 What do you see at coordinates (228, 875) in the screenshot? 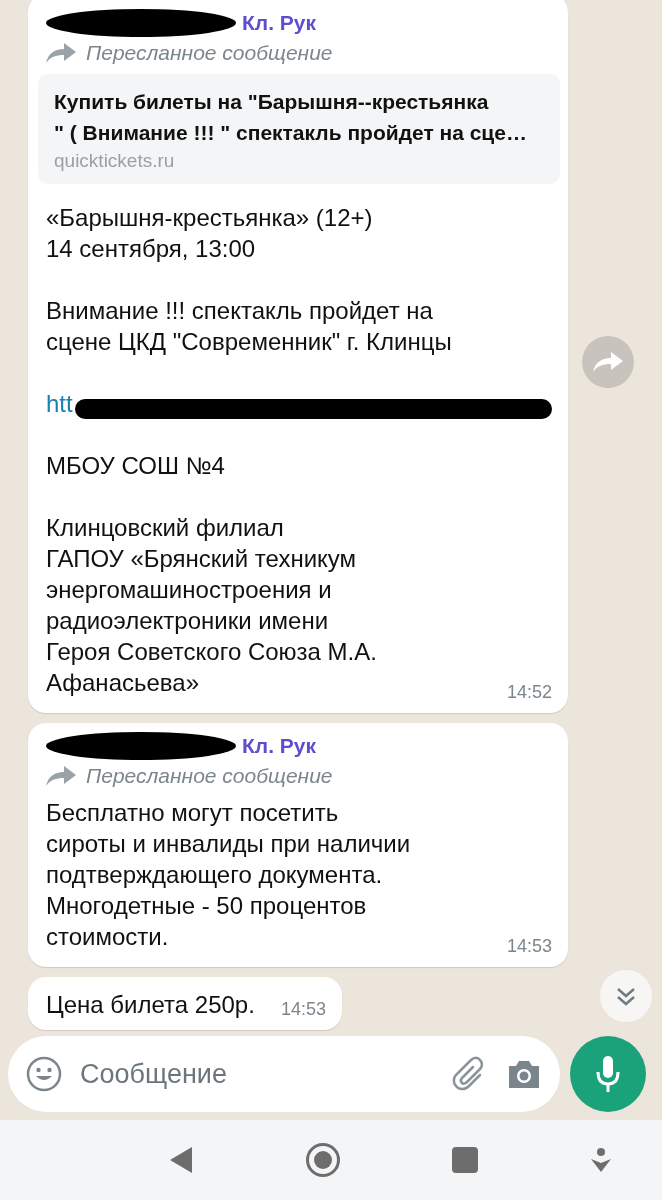
I see `message-text: Бесплатно могут посетить сироты и инвалиды при наличии подтверждающего документа. Многодетные - 50 процентов стоимости.` at bounding box center [228, 875].